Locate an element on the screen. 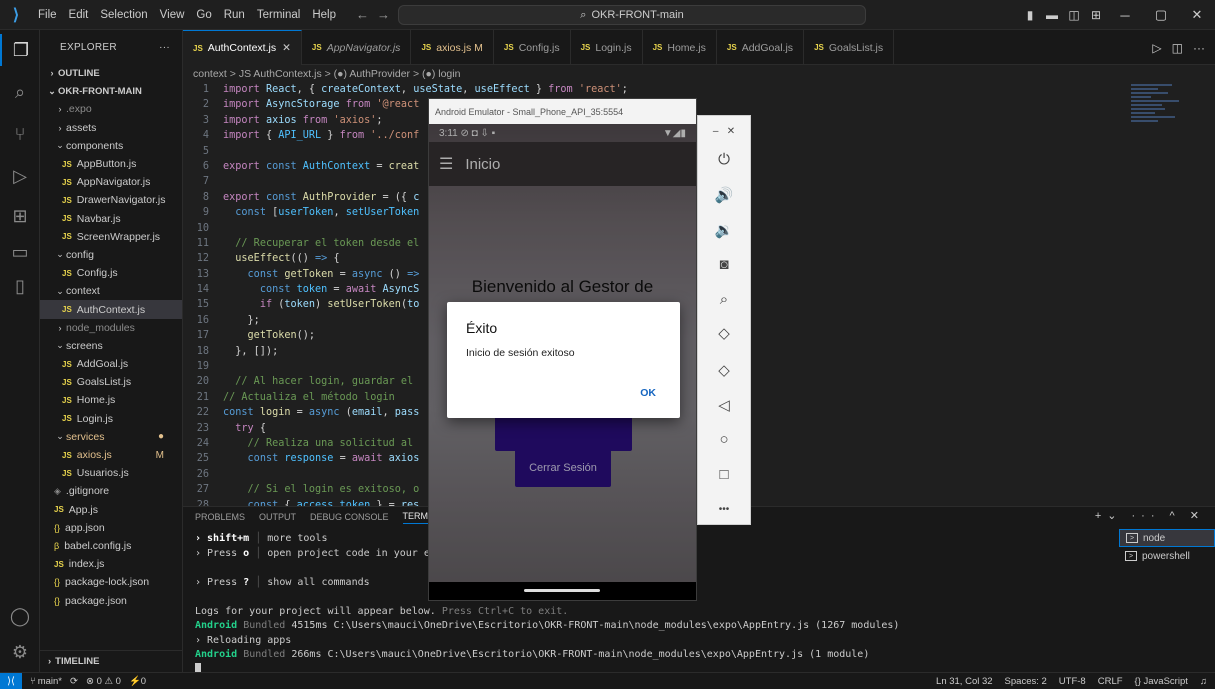 Image resolution: width=1215 pixels, height=689 pixels. search-icon: ⌕ is located at coordinates (20, 92).